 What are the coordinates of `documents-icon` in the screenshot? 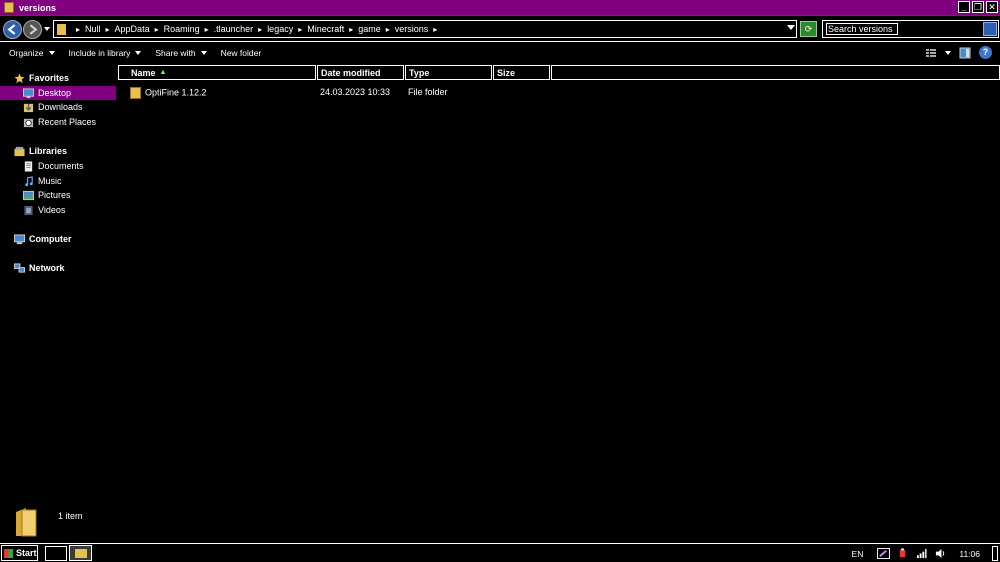 It's located at (28, 166).